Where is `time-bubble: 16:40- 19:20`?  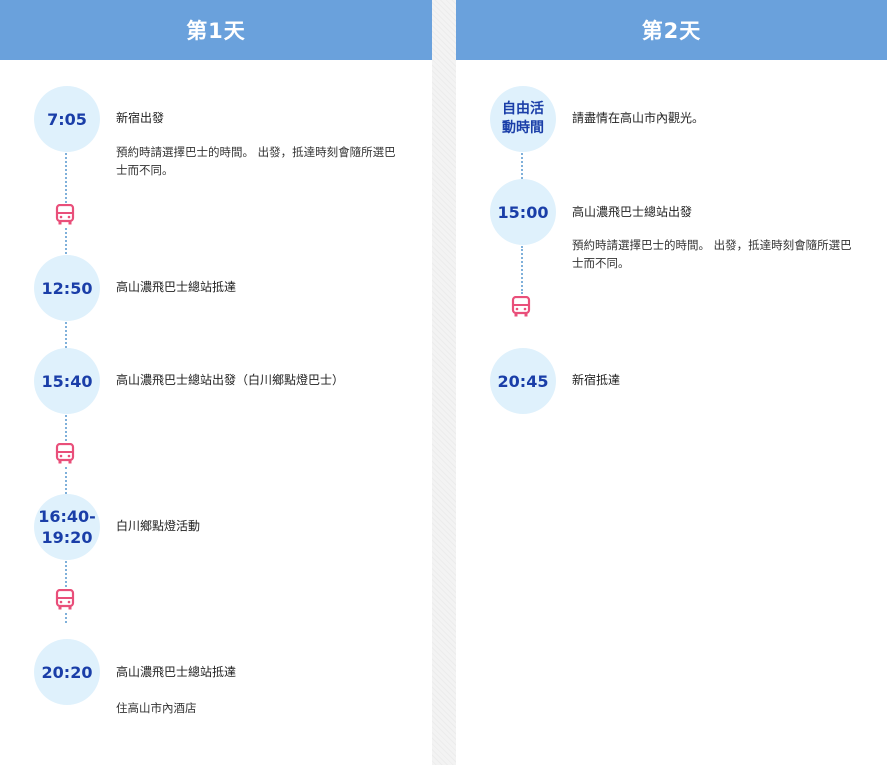 time-bubble: 16:40- 19:20 is located at coordinates (67, 527).